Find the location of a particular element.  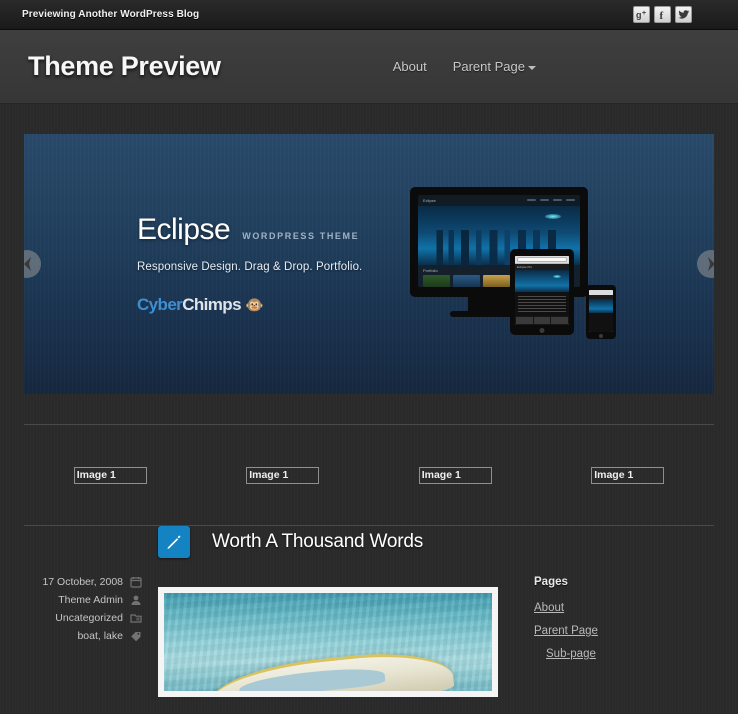

post-author: Theme Admin is located at coordinates (83, 600).